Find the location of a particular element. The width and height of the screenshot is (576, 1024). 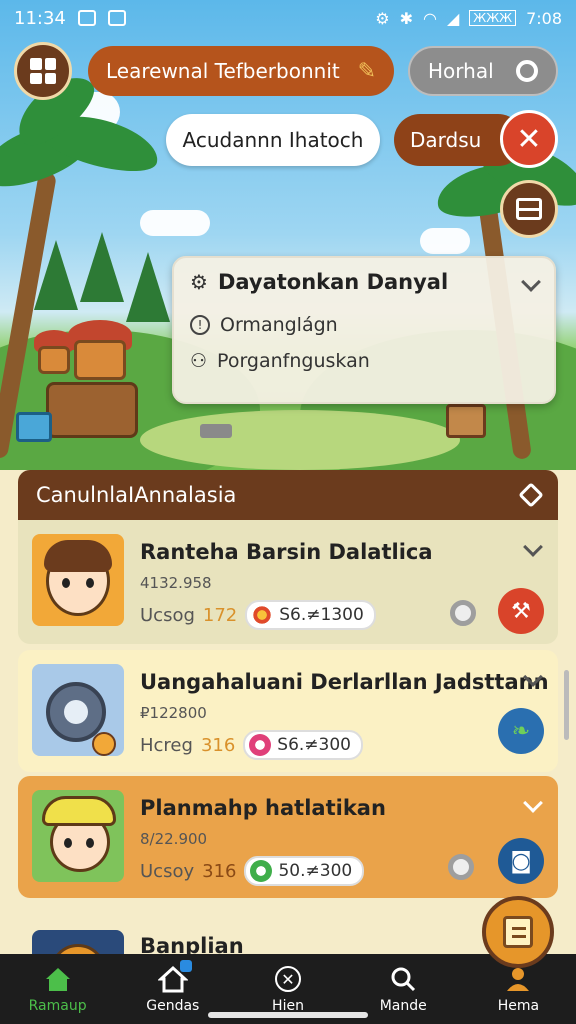

battery-icon: ЖЖЖ is located at coordinates (493, 18).